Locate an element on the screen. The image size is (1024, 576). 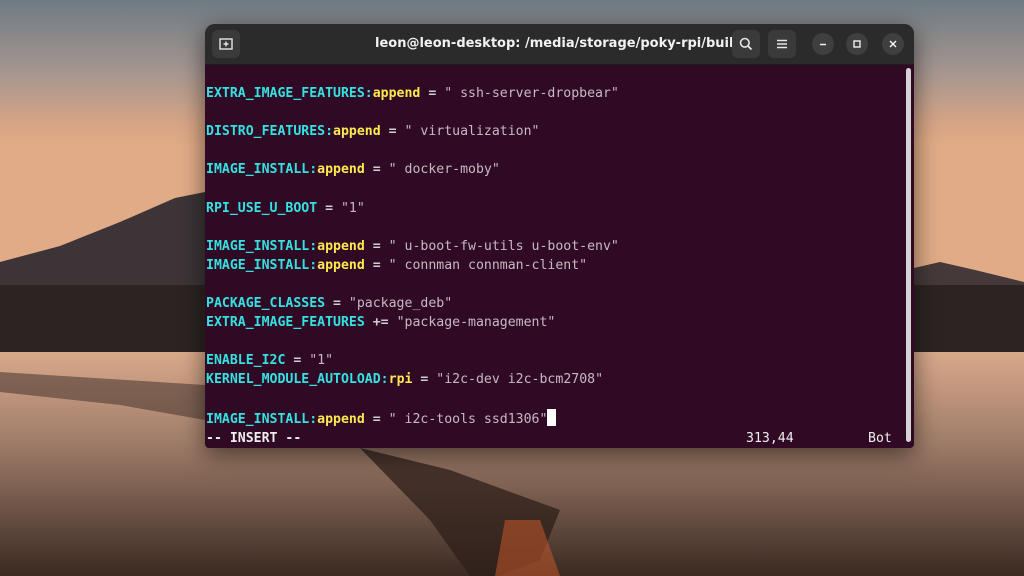
string-value: "package-management" is located at coordinates (476, 323).